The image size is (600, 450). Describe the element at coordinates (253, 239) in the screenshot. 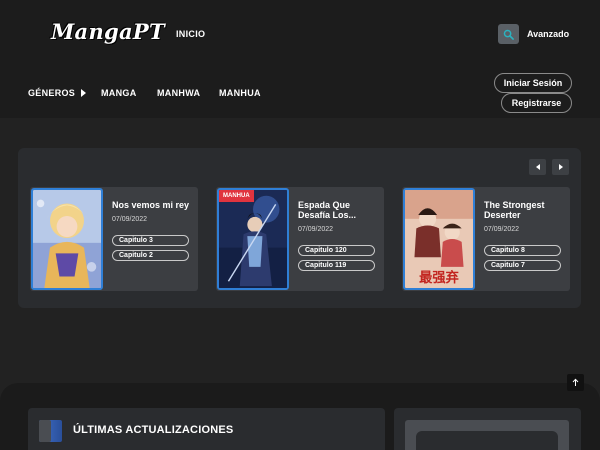

I see `cover-image: MANHUA` at that location.